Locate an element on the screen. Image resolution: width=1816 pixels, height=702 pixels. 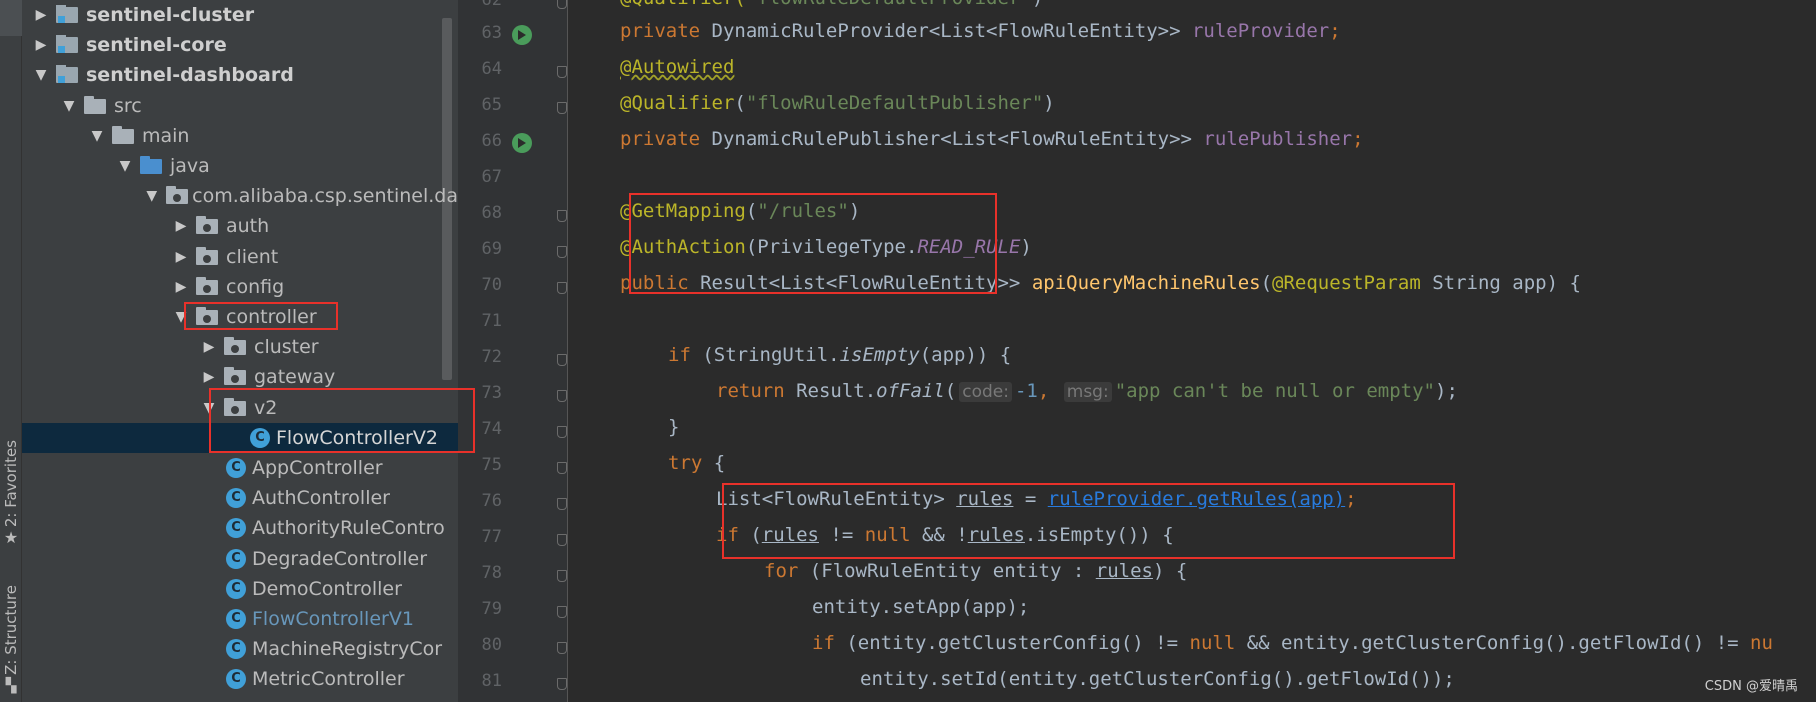
line-number: 65 is located at coordinates (491, 105).